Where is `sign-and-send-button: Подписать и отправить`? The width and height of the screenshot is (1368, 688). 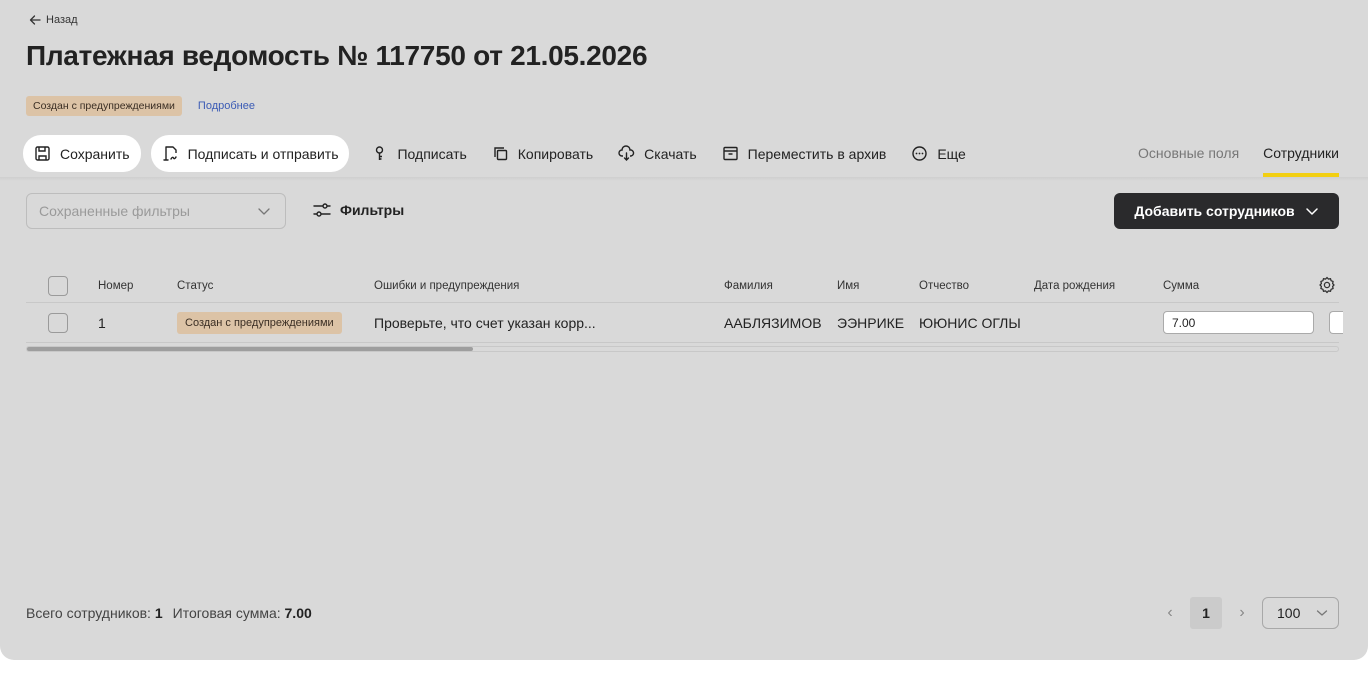
sign-and-send-button: Подписать и отправить is located at coordinates (250, 153).